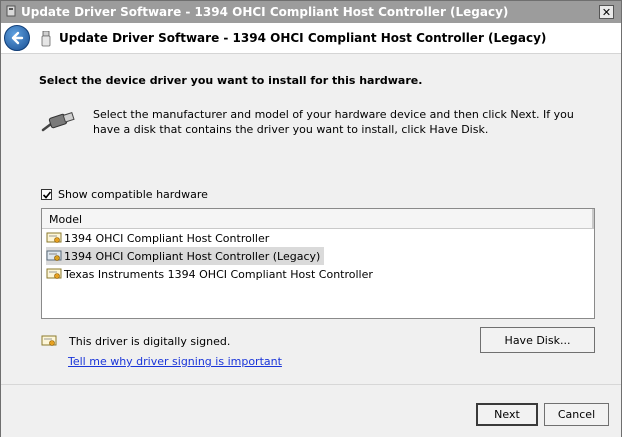  I want to click on usb-device-icon, so click(46, 39).